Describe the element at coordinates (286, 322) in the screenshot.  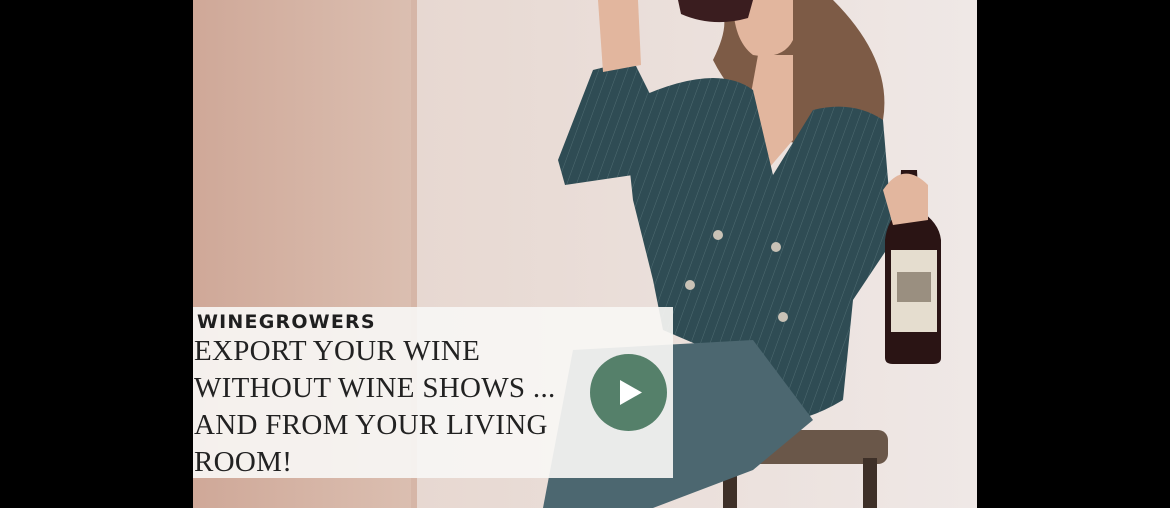
I see `channel-brand: WINEGROWERS` at that location.